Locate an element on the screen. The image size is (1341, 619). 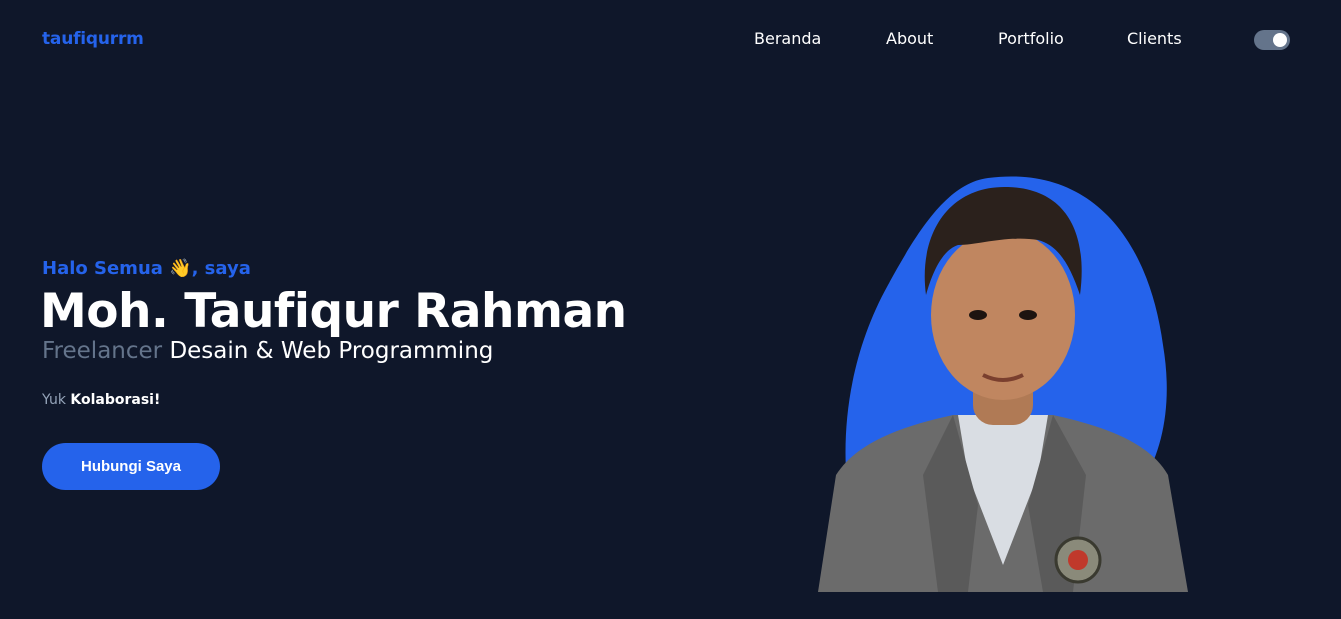
hero-collab-muted: Yuk is located at coordinates (54, 400).